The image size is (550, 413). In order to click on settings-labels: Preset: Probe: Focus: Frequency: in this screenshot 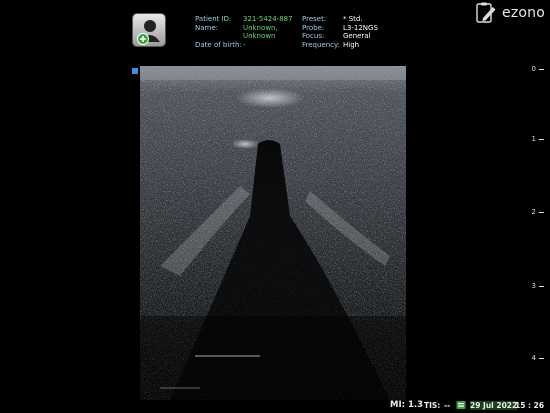, I will do `click(321, 32)`.